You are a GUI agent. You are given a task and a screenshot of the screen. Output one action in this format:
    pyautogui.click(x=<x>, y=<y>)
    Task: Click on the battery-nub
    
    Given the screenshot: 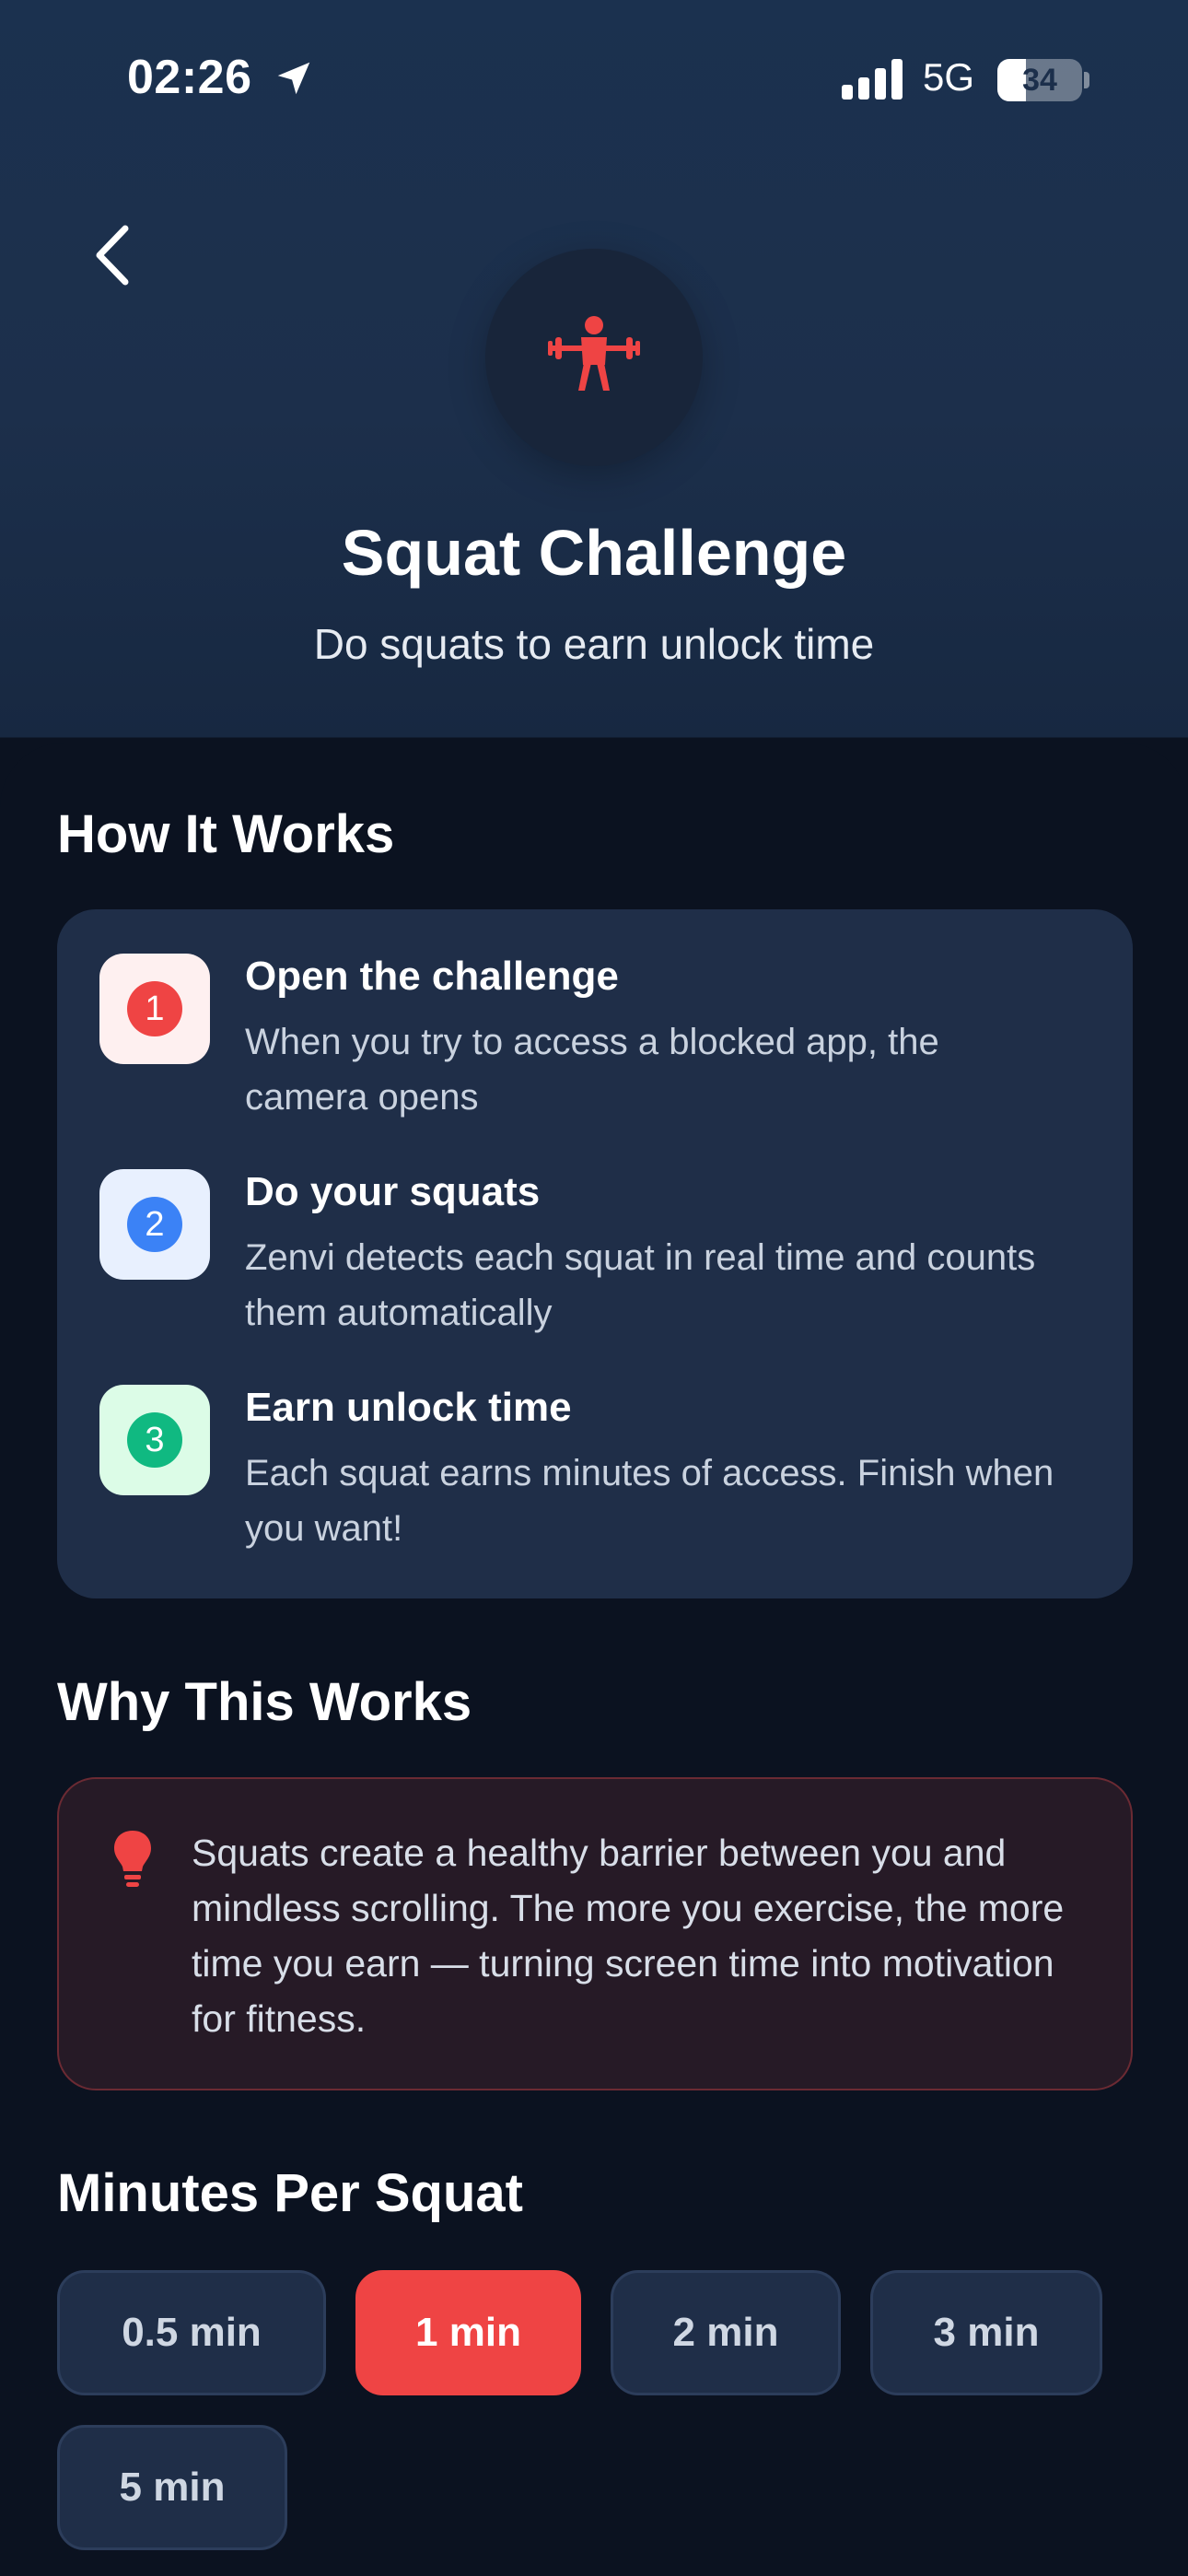 What is the action you would take?
    pyautogui.click(x=1086, y=80)
    